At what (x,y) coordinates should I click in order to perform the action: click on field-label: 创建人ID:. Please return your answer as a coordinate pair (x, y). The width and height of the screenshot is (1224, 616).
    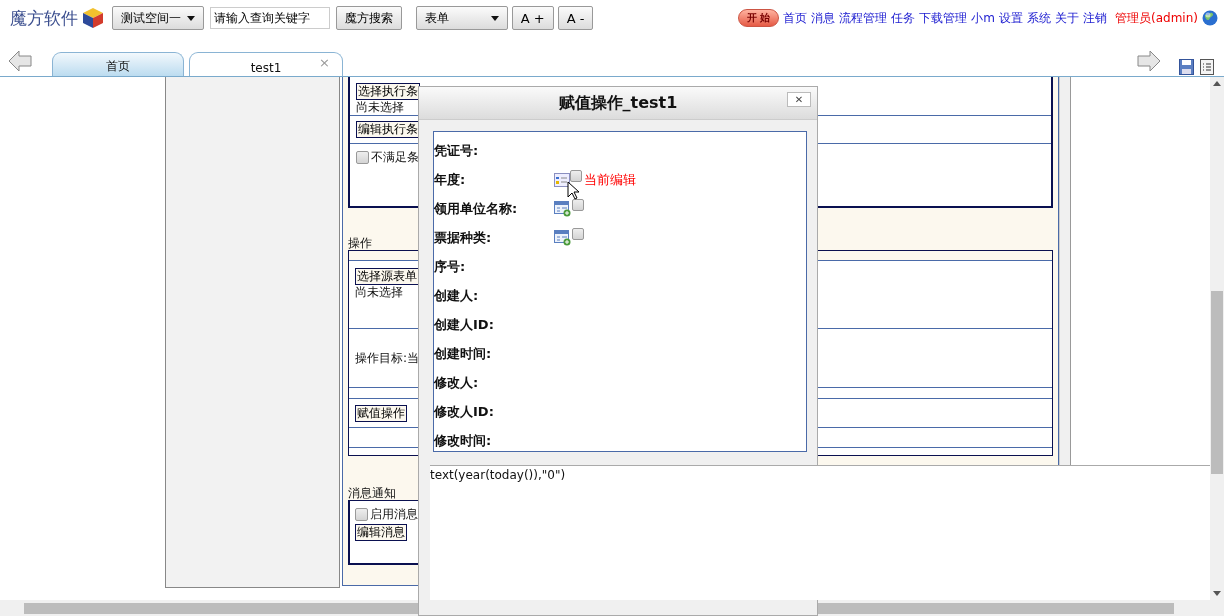
    Looking at the image, I should click on (464, 324).